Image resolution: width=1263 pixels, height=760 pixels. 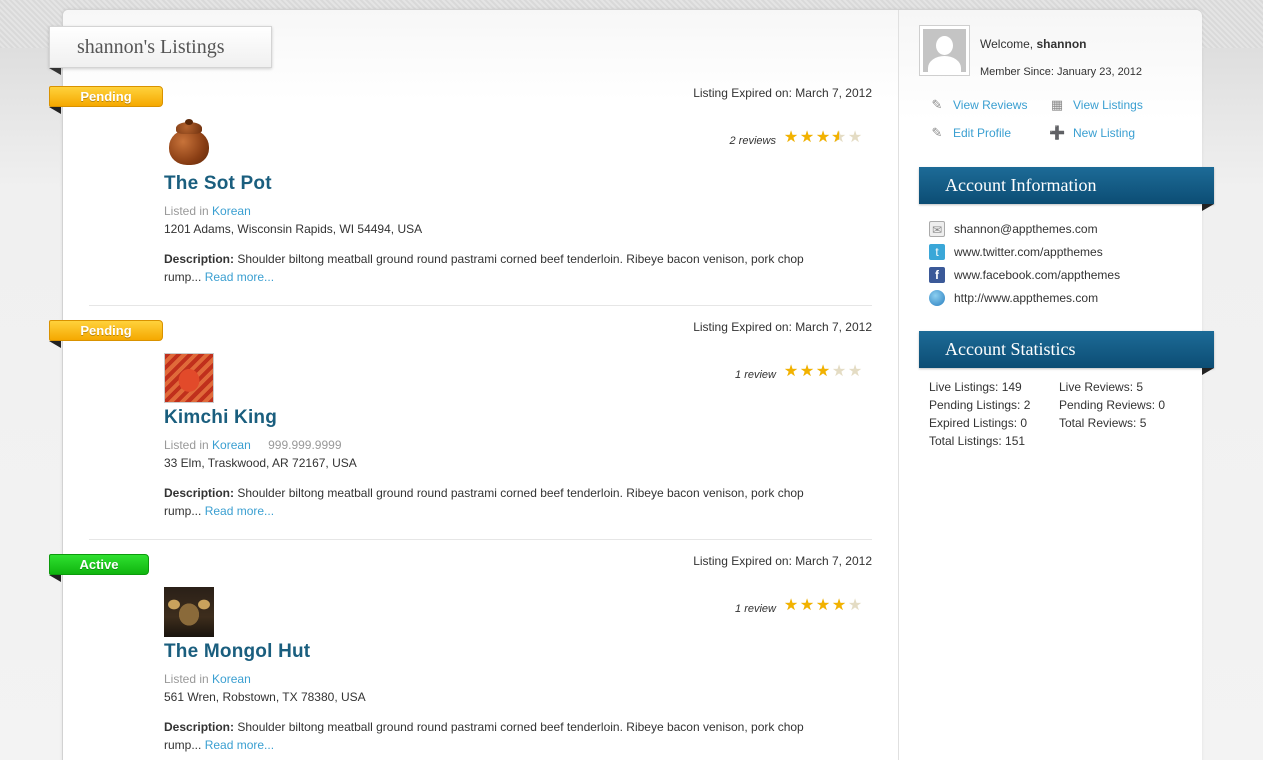 What do you see at coordinates (753, 141) in the screenshot?
I see `review-count: 2 reviews` at bounding box center [753, 141].